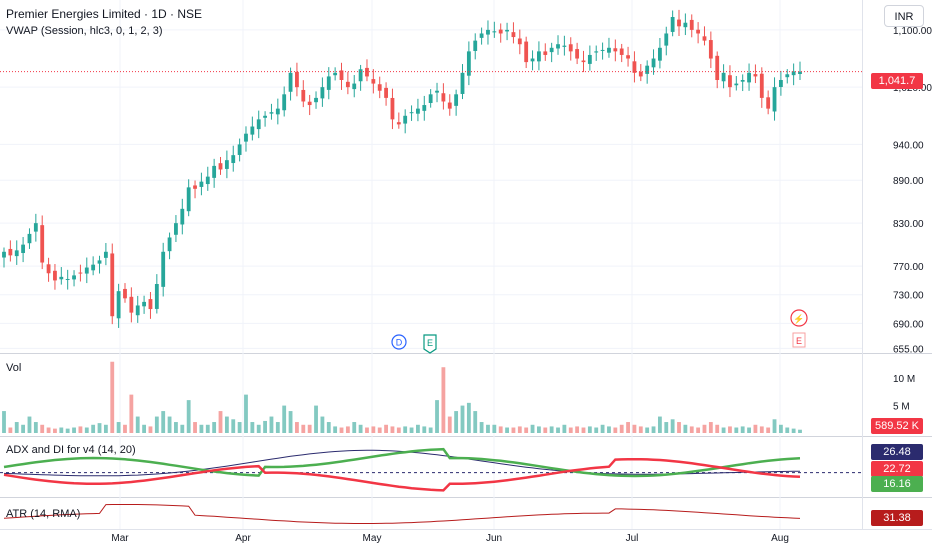 The width and height of the screenshot is (932, 550). Describe the element at coordinates (897, 81) in the screenshot. I see `last-price-badge: 1,041.7` at that location.